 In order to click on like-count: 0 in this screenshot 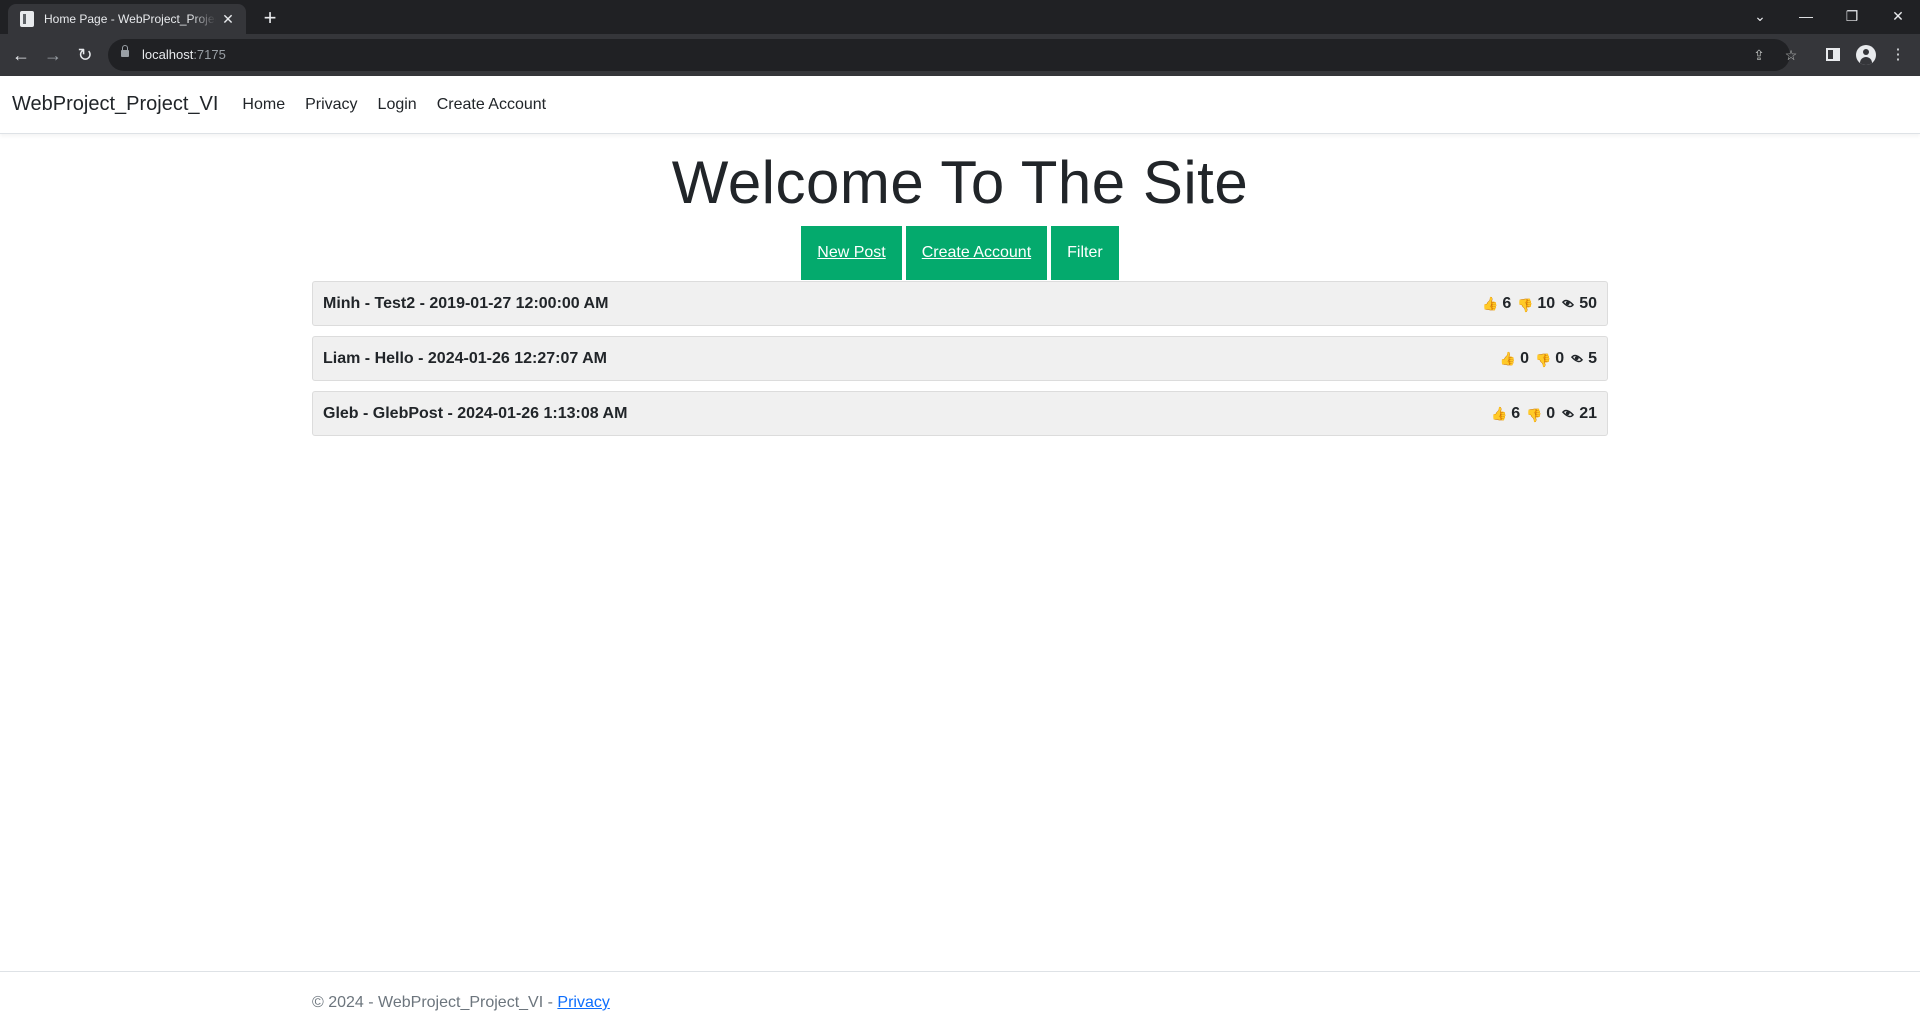, I will do `click(1524, 358)`.